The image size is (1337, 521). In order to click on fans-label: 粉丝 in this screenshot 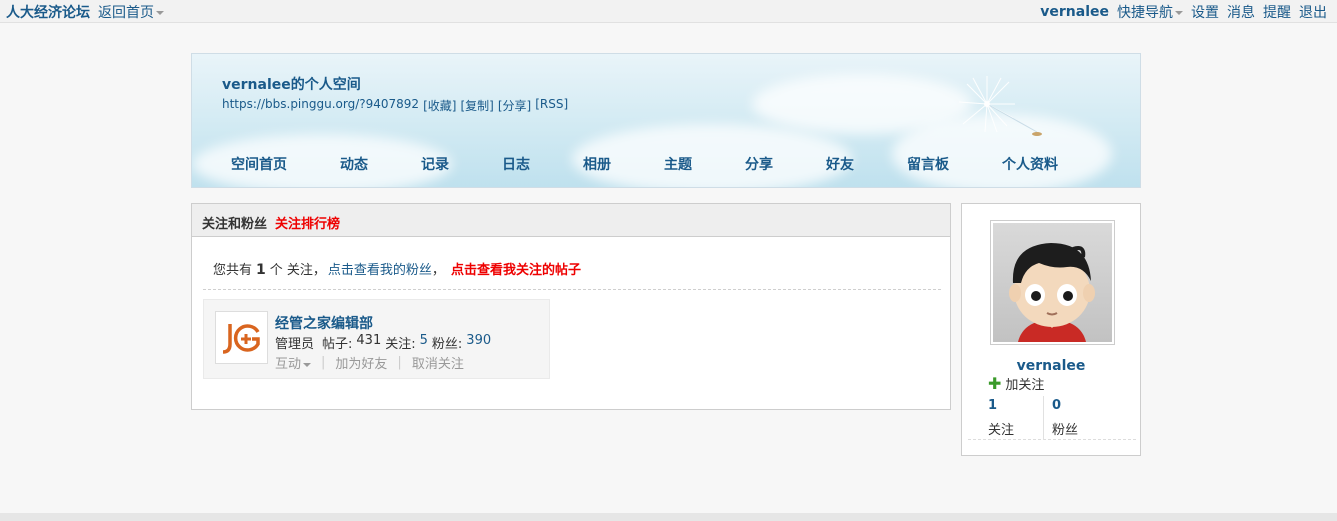, I will do `click(1065, 430)`.